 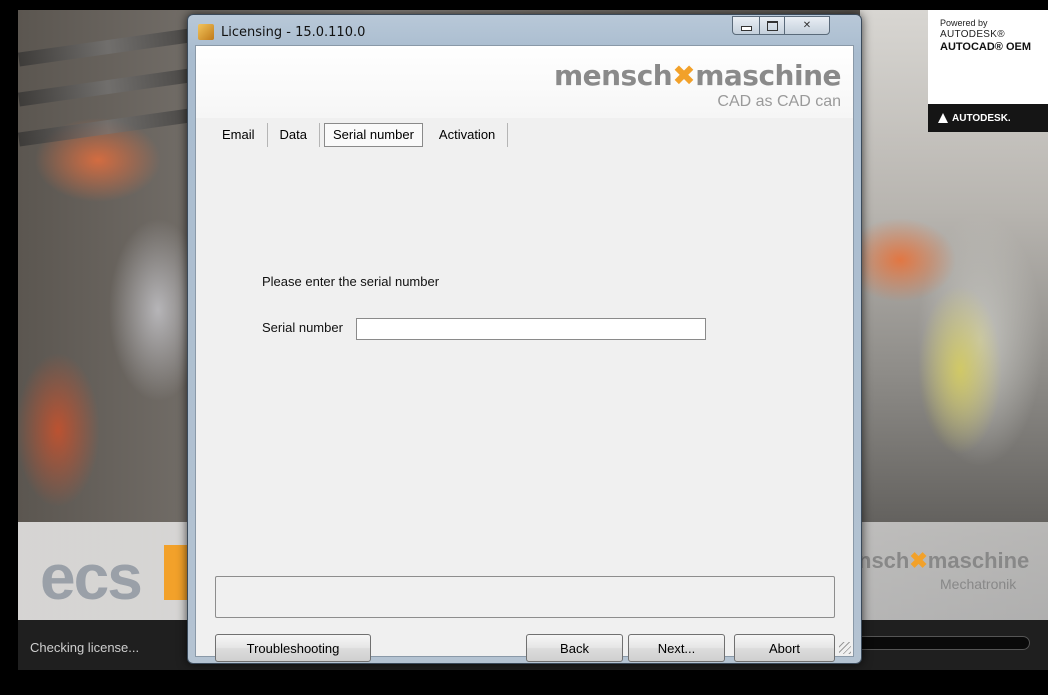 What do you see at coordinates (981, 118) in the screenshot?
I see `autodesk-brand-label: AUTODESK.` at bounding box center [981, 118].